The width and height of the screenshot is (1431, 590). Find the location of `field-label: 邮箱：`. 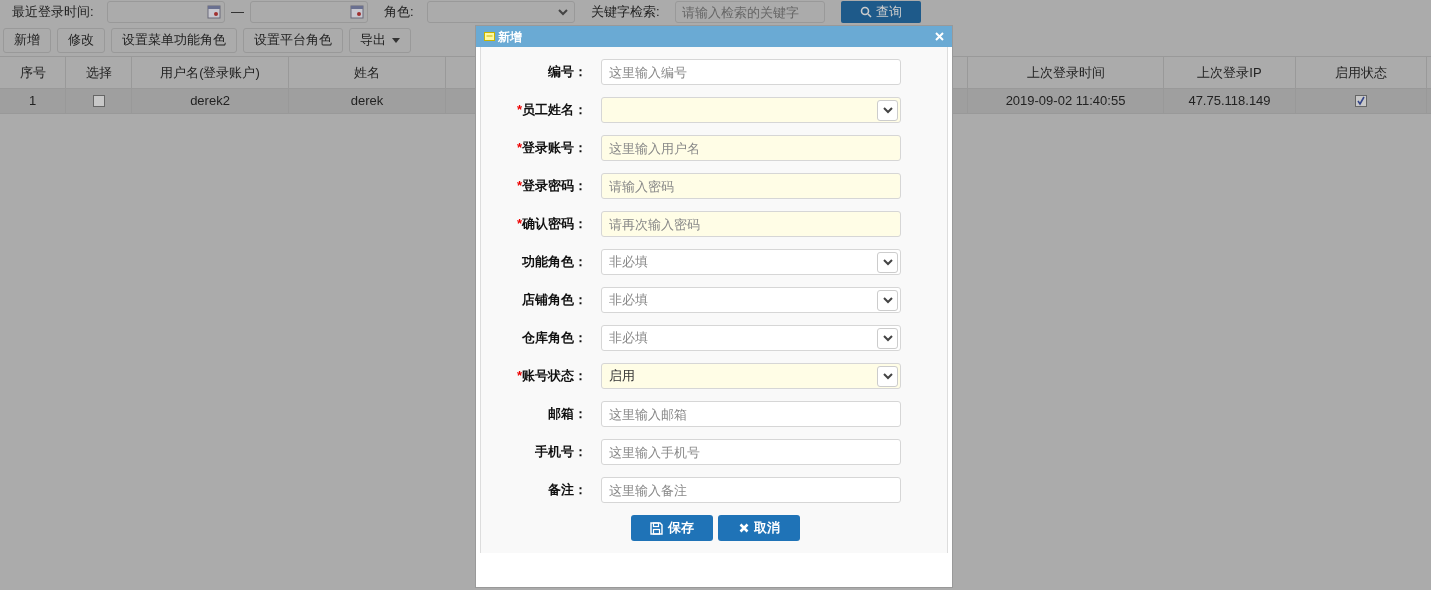

field-label: 邮箱： is located at coordinates (567, 414).